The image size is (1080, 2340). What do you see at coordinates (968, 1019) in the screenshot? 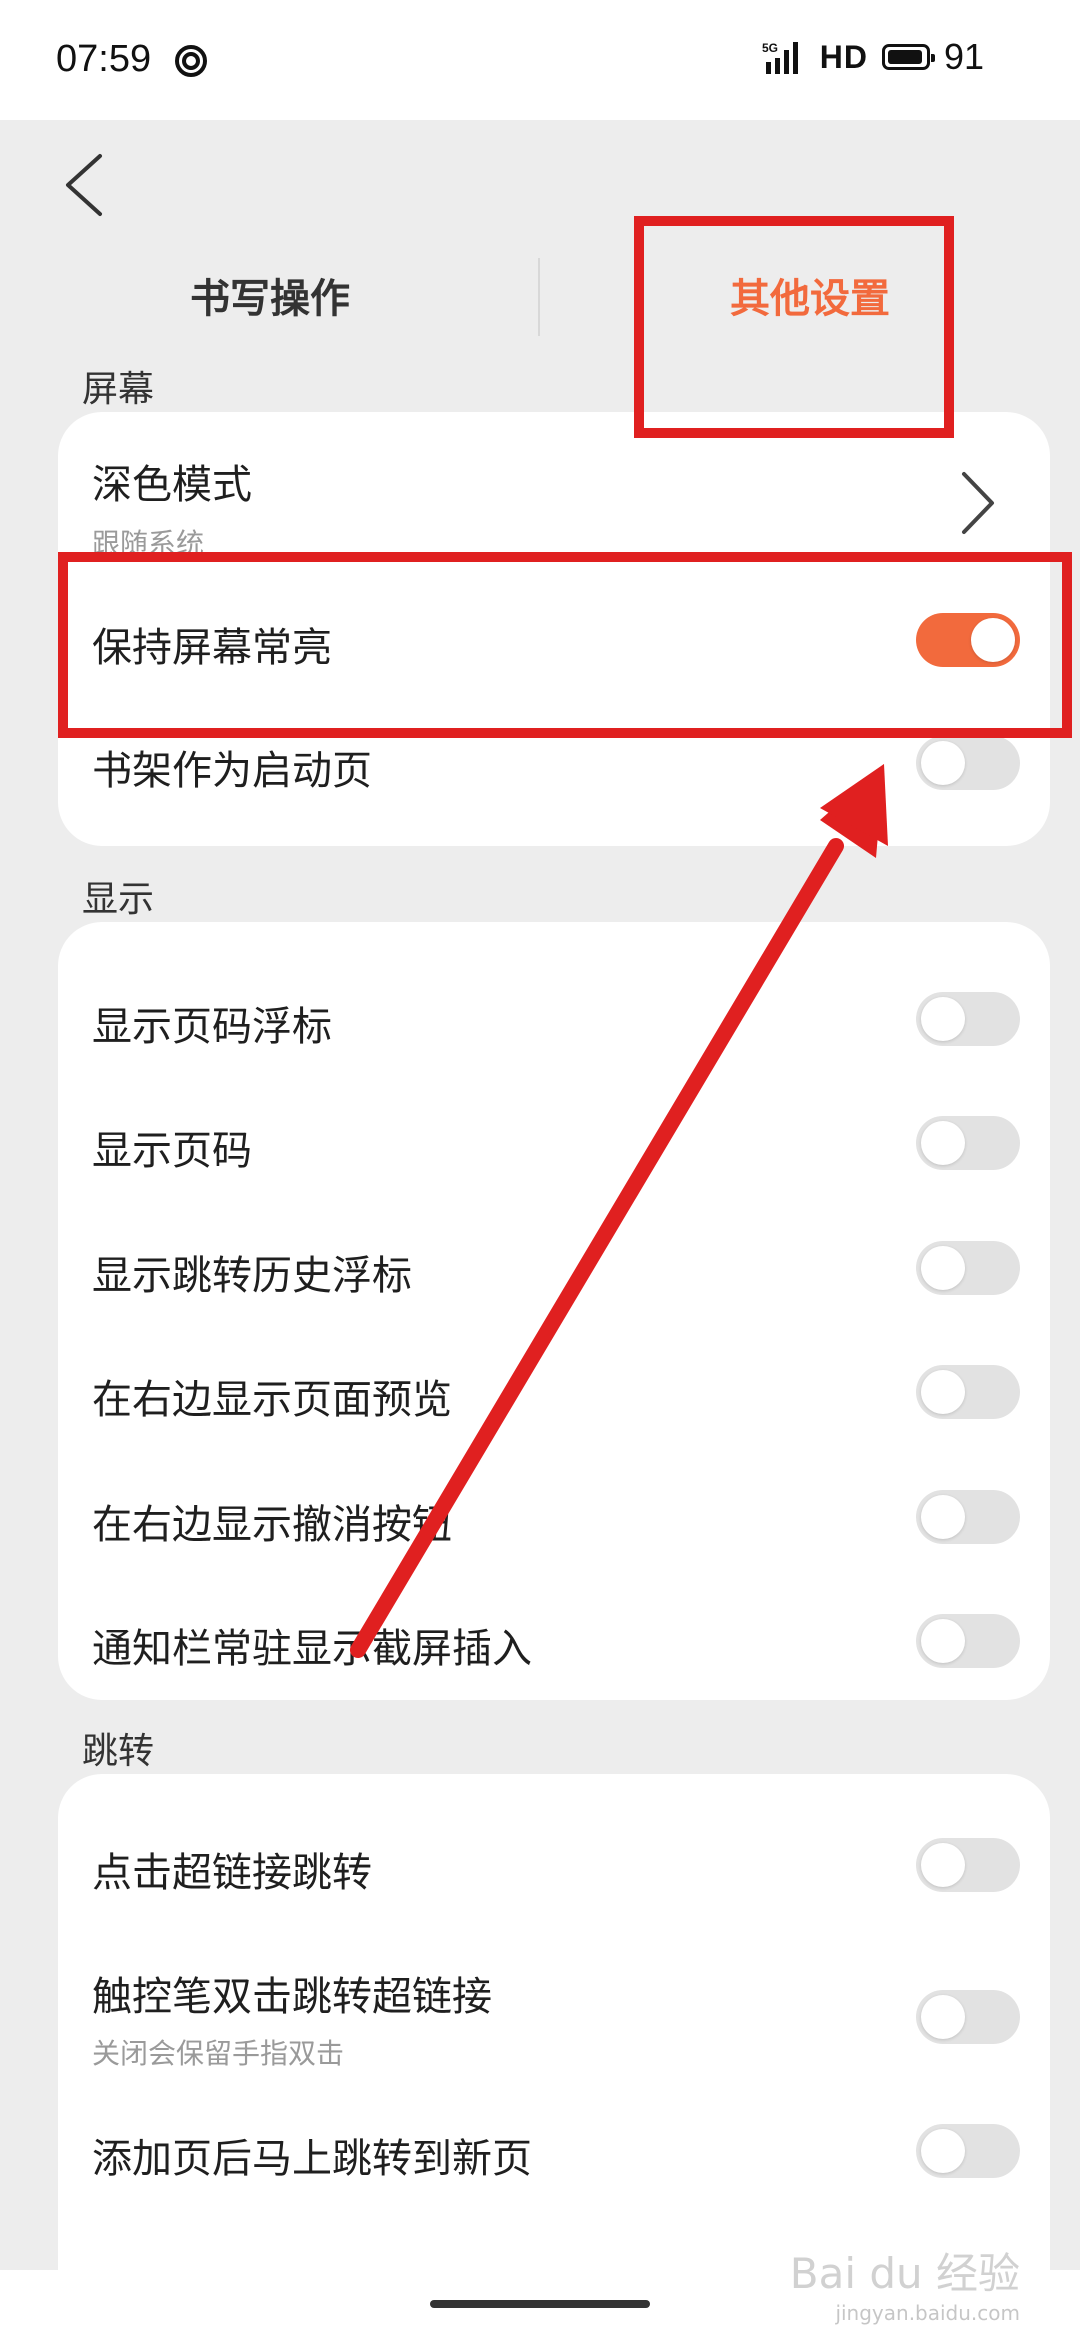
I see `toggle-page-number-float` at bounding box center [968, 1019].